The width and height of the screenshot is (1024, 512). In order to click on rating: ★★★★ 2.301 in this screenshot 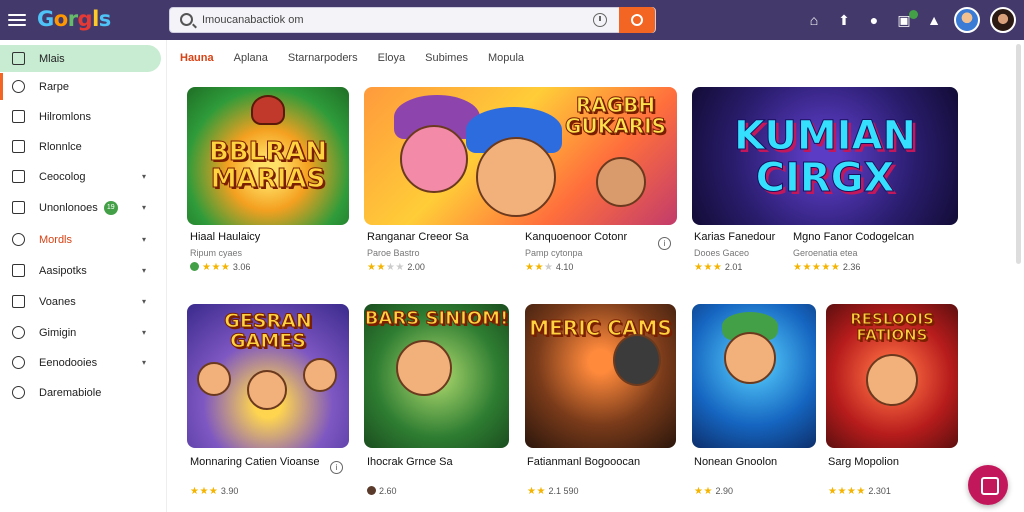, I will do `click(859, 491)`.